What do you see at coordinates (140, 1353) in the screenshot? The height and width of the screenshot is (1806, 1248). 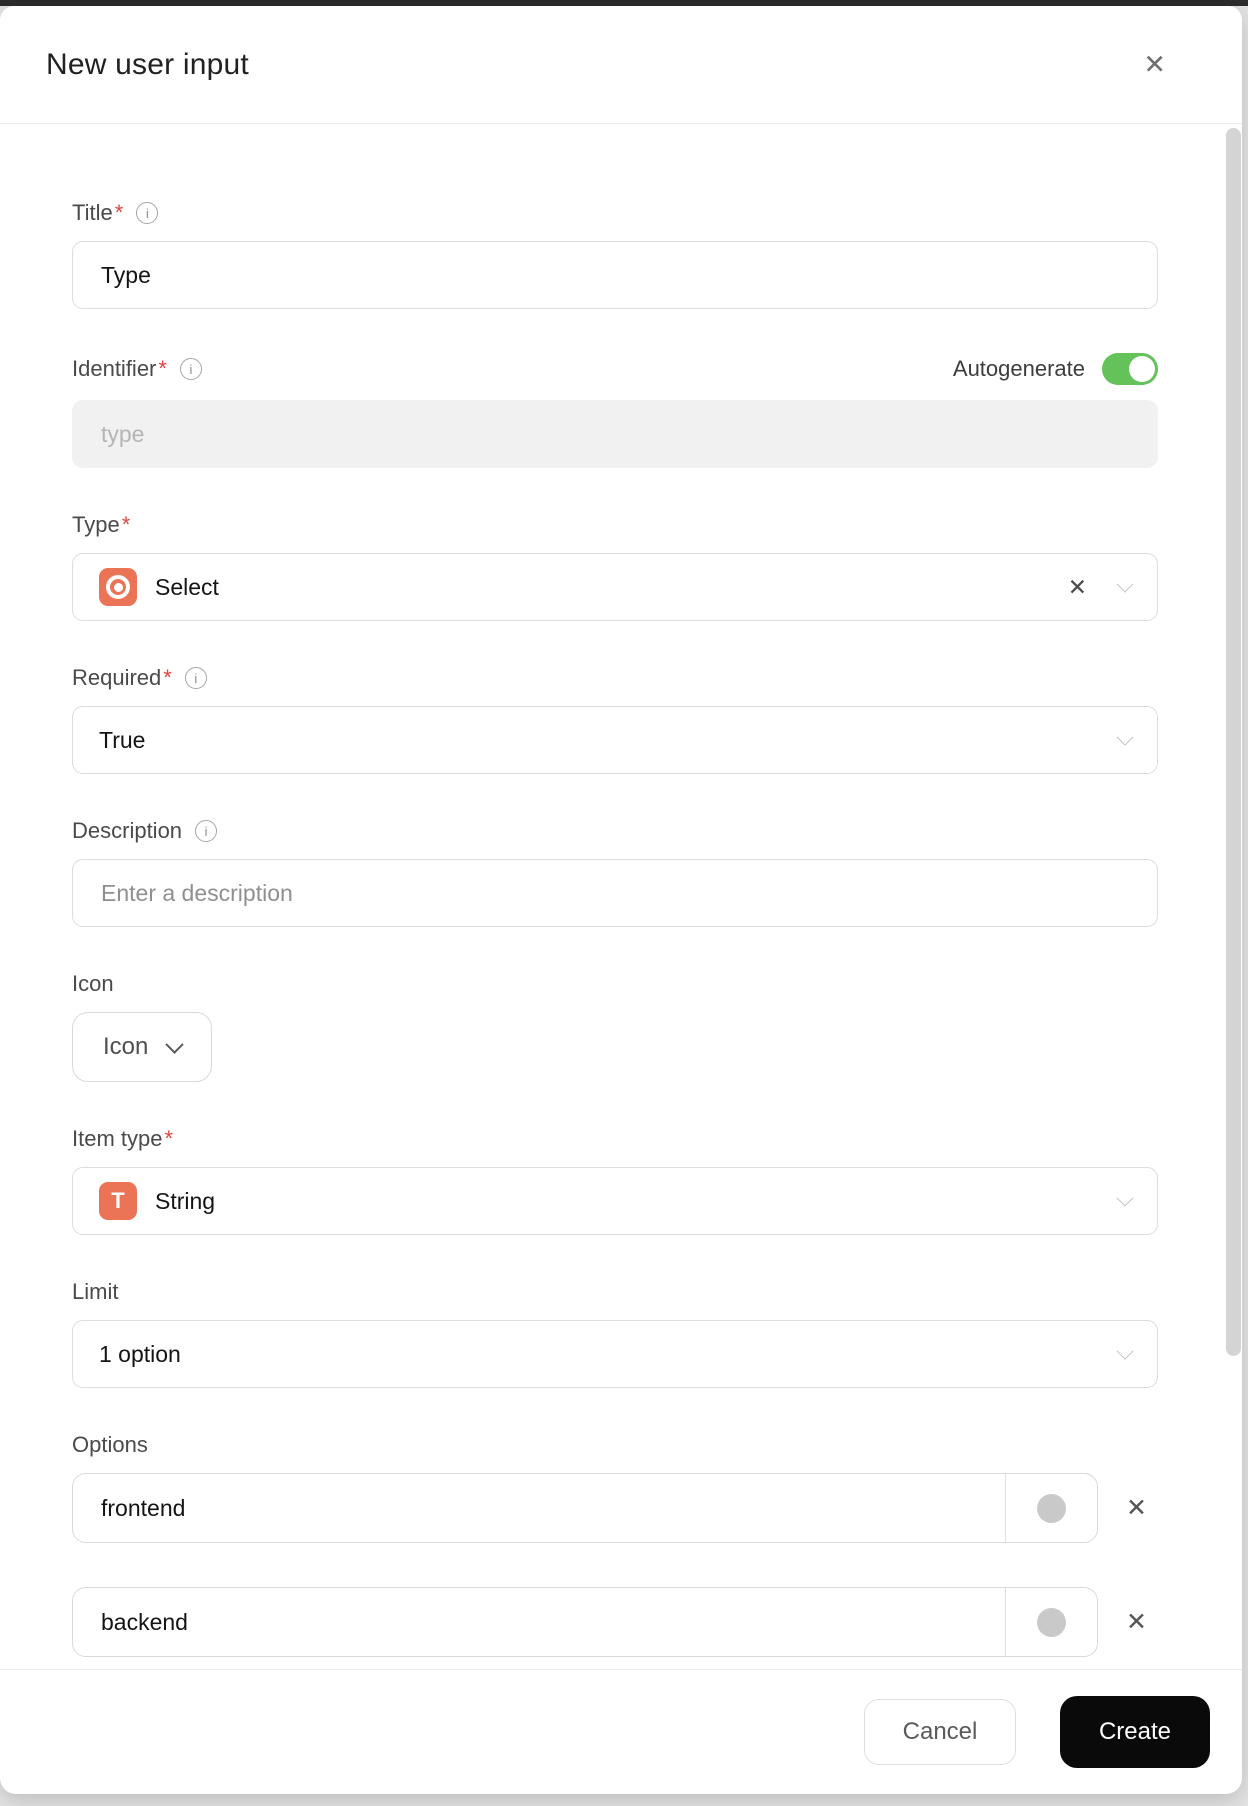 I see `limit-select-value: 1 option` at bounding box center [140, 1353].